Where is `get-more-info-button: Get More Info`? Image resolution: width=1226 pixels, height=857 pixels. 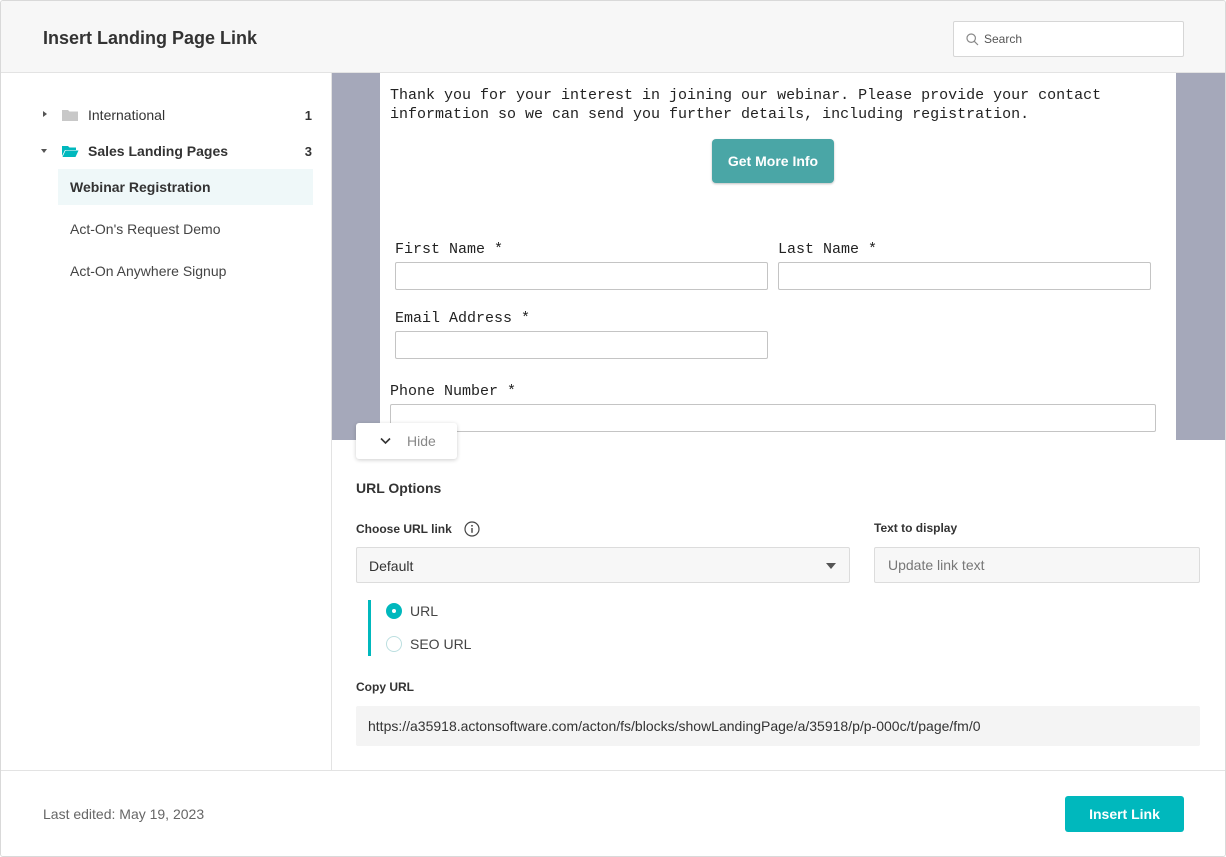
get-more-info-button: Get More Info is located at coordinates (773, 161).